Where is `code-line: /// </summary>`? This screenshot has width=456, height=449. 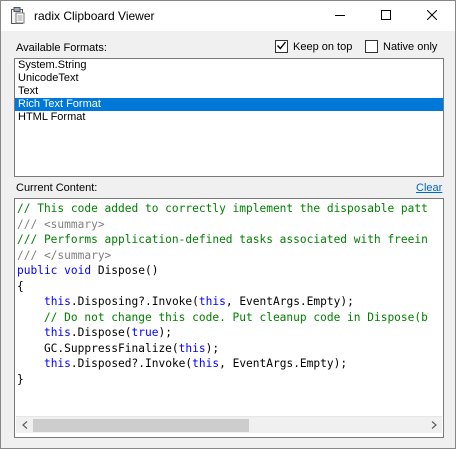 code-line: /// </summary> is located at coordinates (229, 256).